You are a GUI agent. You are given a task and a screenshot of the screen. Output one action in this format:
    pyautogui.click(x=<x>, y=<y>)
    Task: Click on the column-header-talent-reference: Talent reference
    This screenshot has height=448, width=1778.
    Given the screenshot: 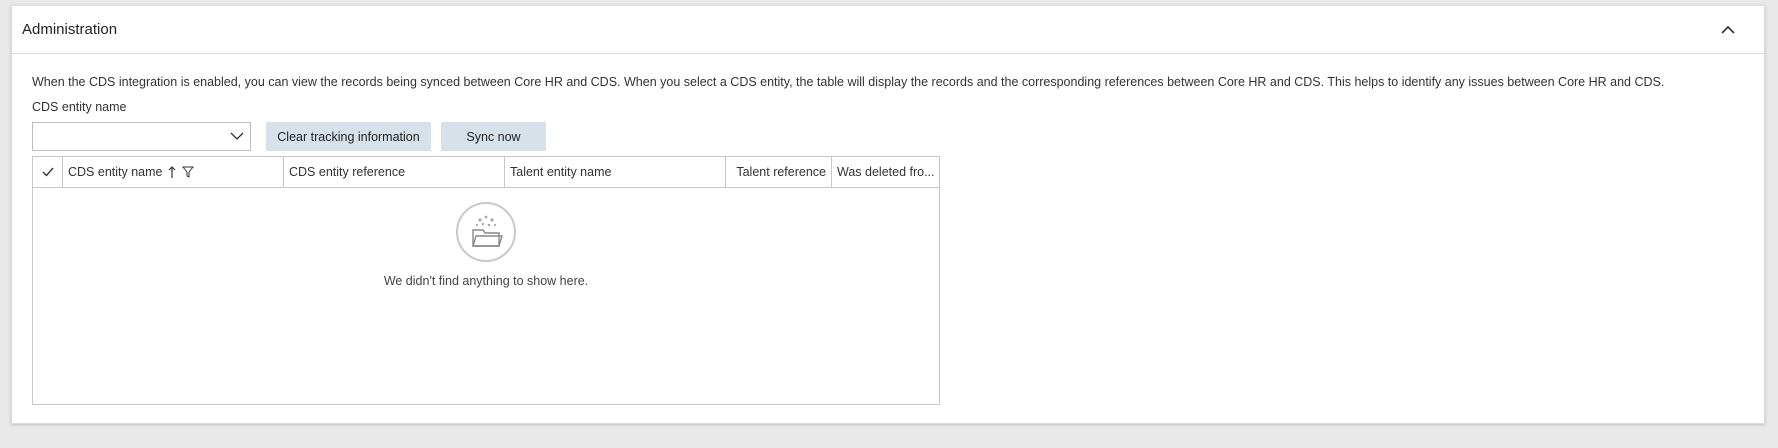 What is the action you would take?
    pyautogui.click(x=779, y=172)
    